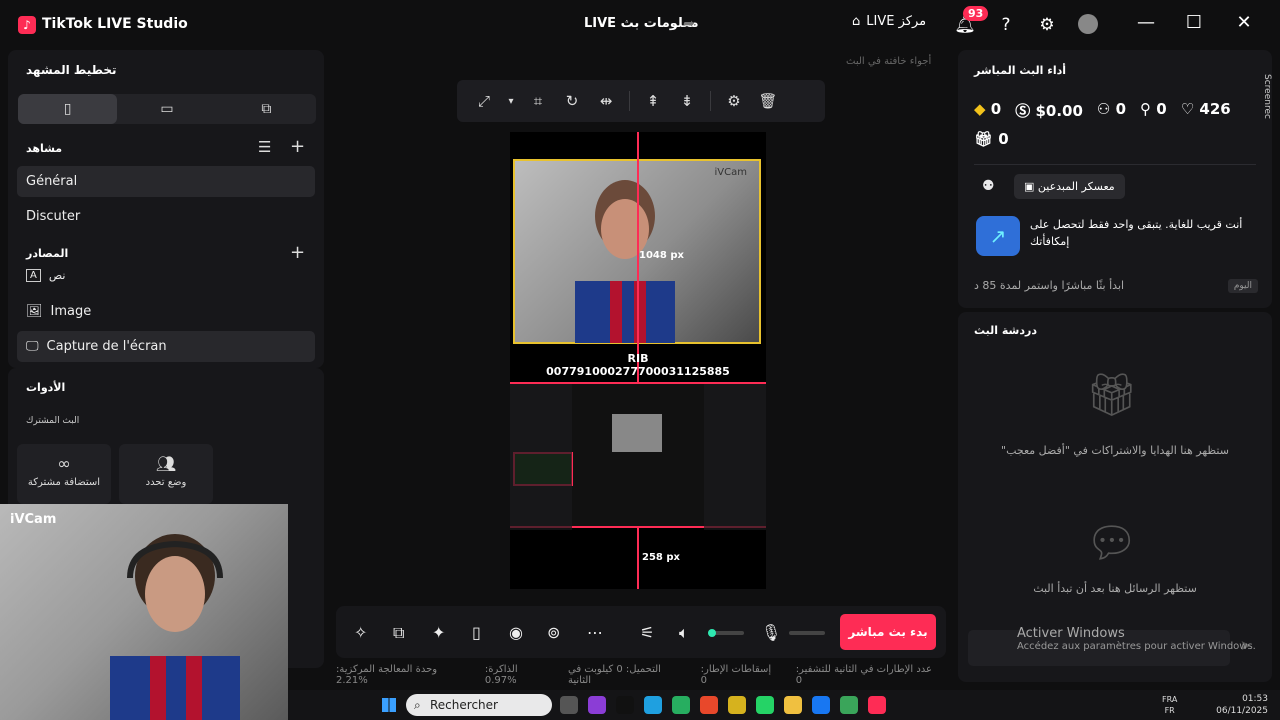 The width and height of the screenshot is (1280, 720). What do you see at coordinates (888, 632) in the screenshot?
I see `go-live-button: بدء بث مباشر` at bounding box center [888, 632].